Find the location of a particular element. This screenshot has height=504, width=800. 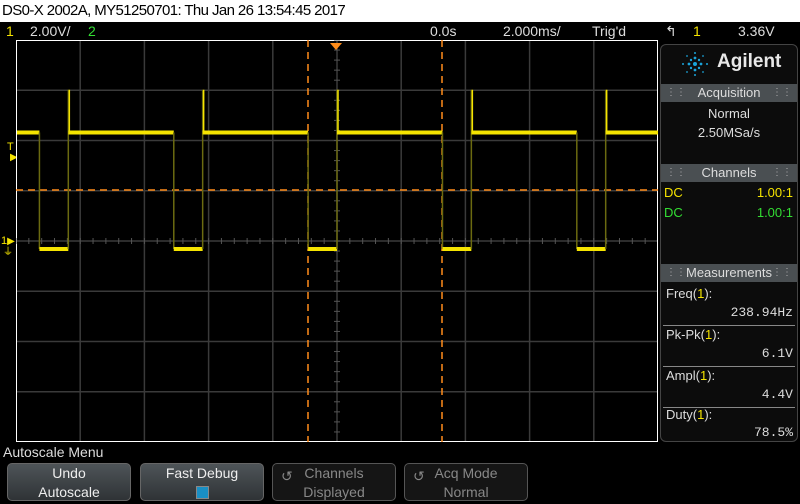

measurement-name: Duty is located at coordinates (679, 414).